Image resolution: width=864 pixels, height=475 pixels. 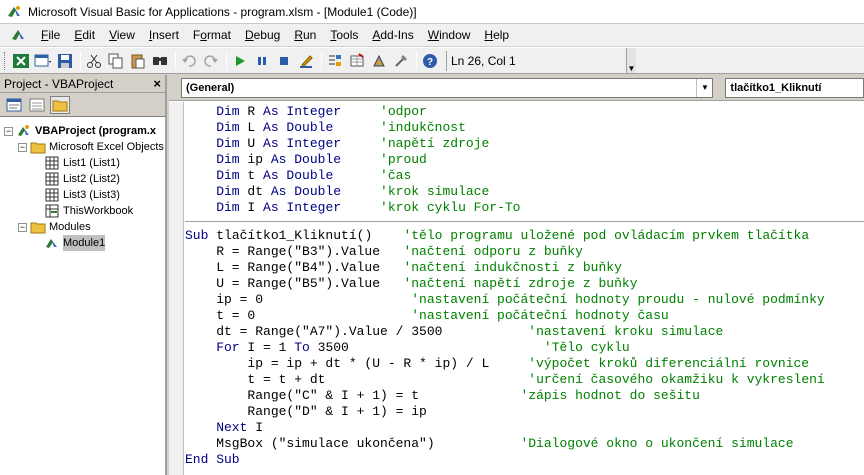 What do you see at coordinates (306, 411) in the screenshot?
I see `code-text: Range("D" & I + 1) = ip` at bounding box center [306, 411].